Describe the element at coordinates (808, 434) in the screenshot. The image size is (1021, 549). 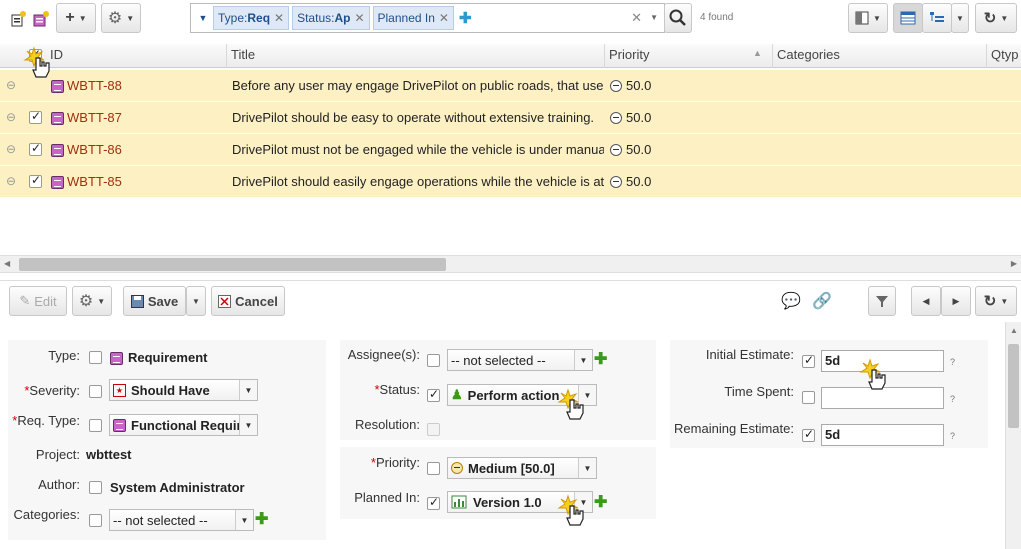
I see `remaining-estimate-checkbox` at that location.